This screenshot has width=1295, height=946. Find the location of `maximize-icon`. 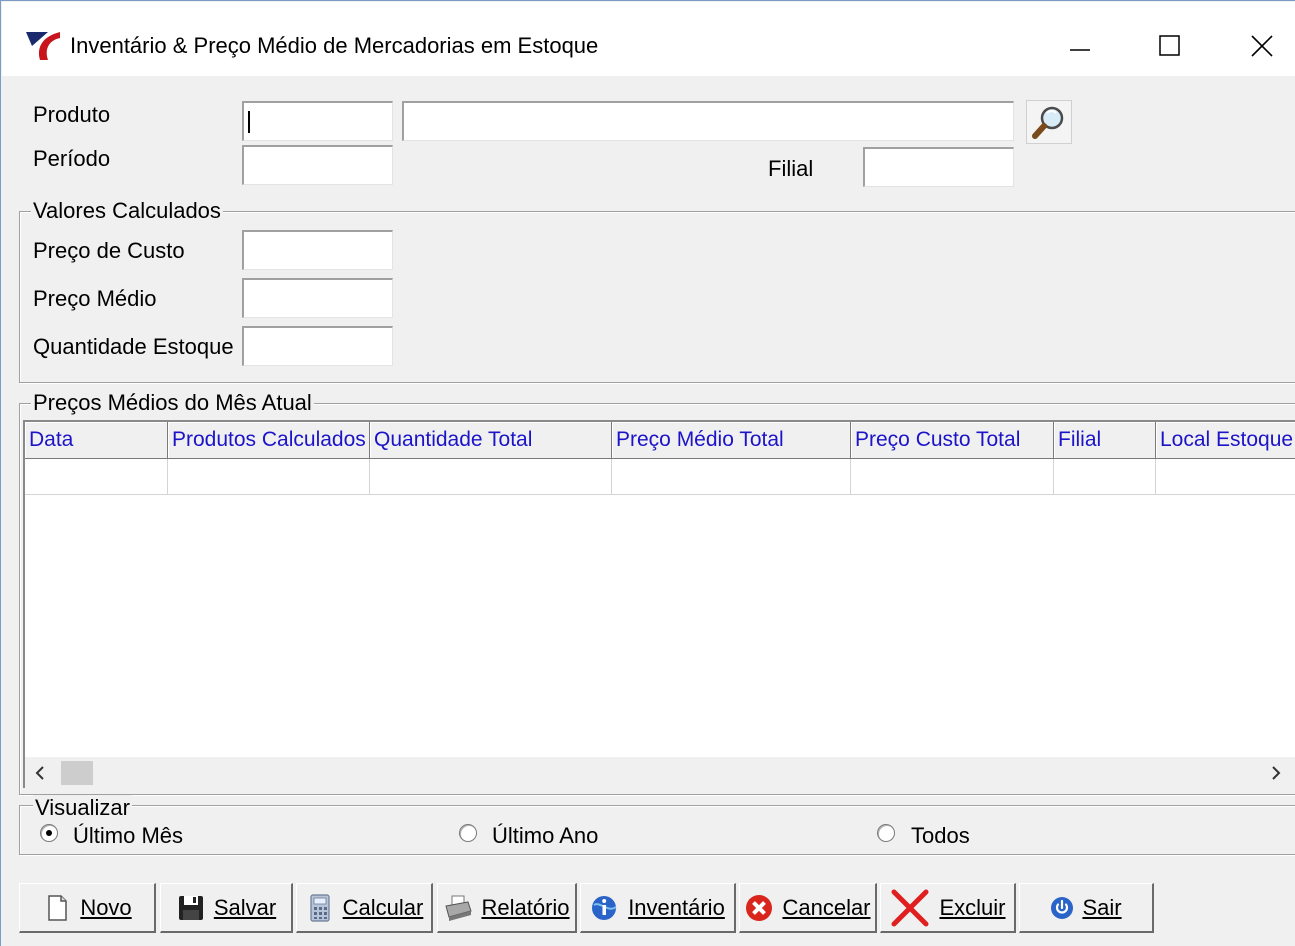

maximize-icon is located at coordinates (1169, 45).